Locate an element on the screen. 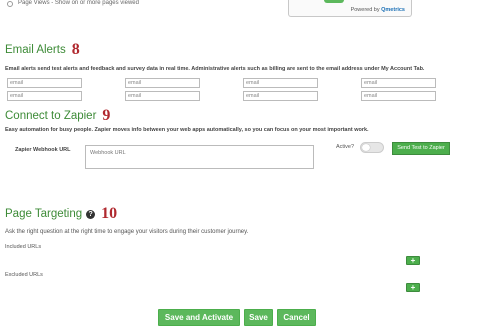 The height and width of the screenshot is (335, 480). cancel-button: Cancel is located at coordinates (296, 317).